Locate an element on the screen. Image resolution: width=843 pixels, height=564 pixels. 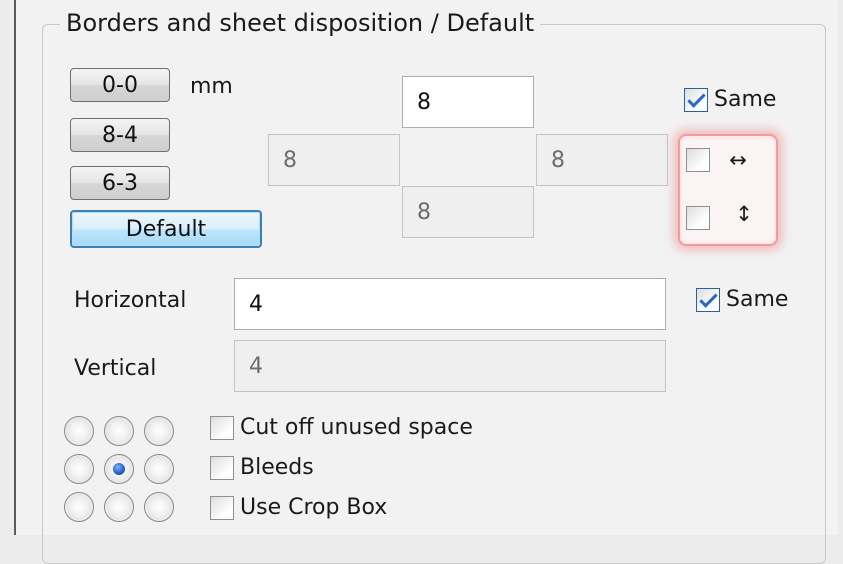
mirror-vertical-checkbox is located at coordinates (698, 218).